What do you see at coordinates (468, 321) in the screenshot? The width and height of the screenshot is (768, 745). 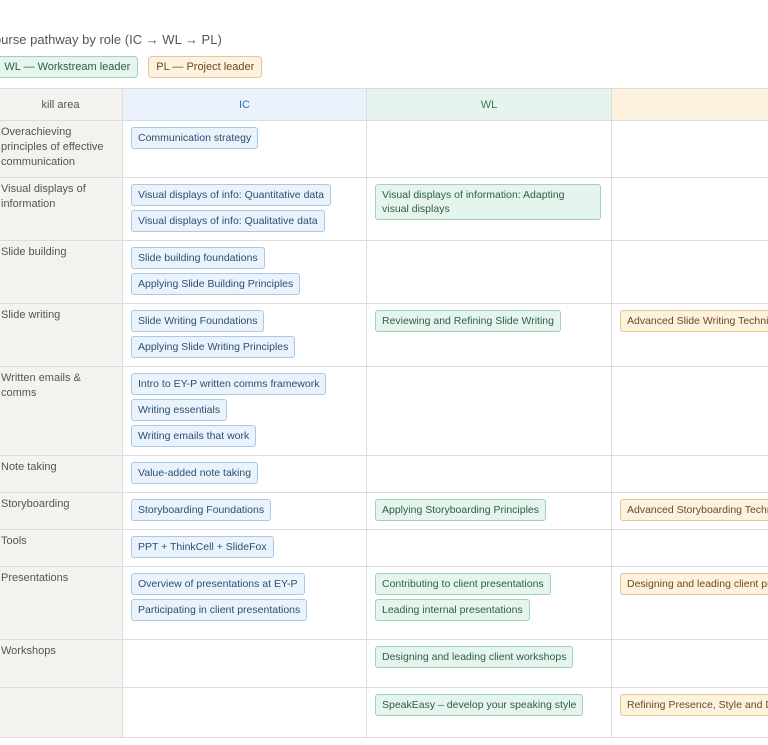 I see `course-tag-wl: Reviewing and Refining Slide Writing` at bounding box center [468, 321].